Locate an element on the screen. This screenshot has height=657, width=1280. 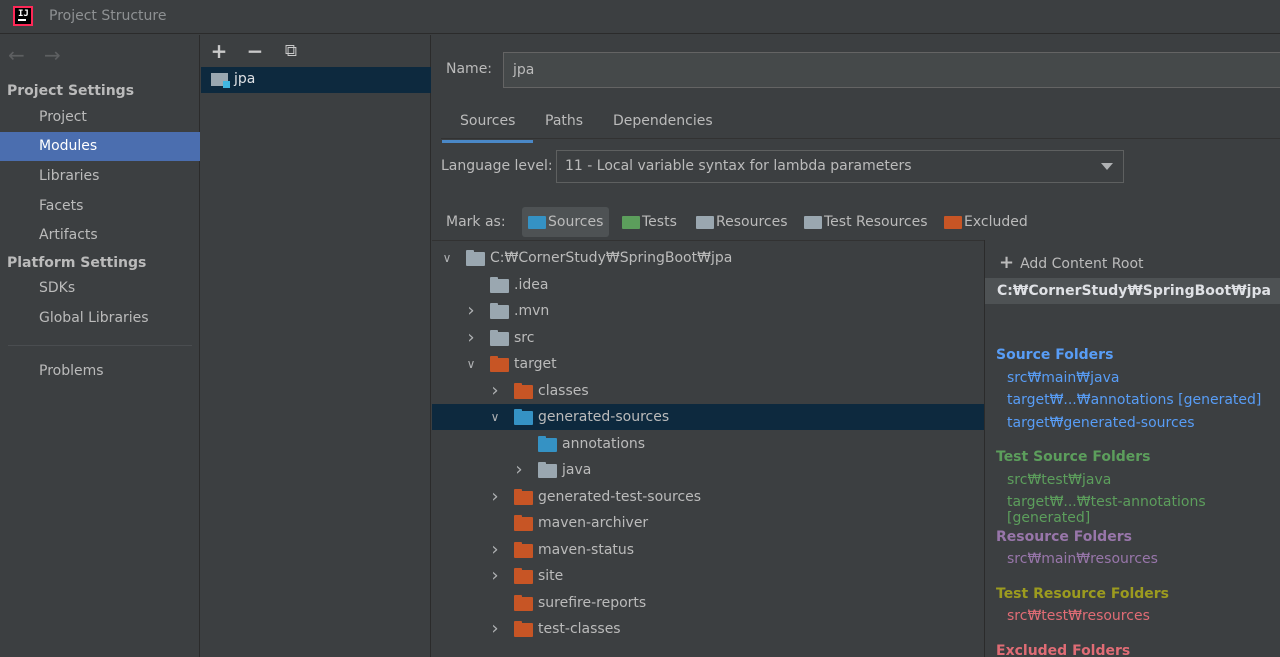
module-label: jpa is located at coordinates (245, 79).